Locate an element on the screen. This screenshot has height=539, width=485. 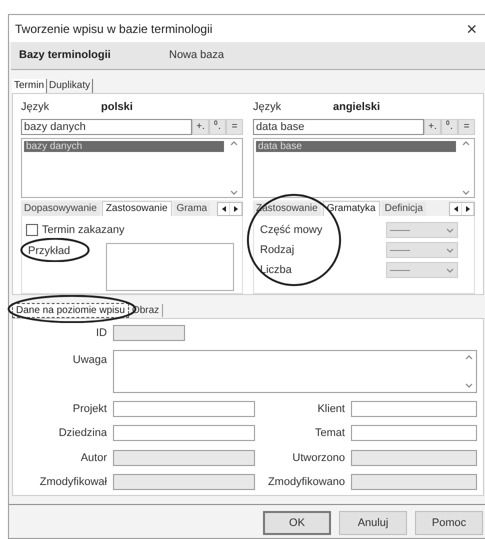
field-label: ID is located at coordinates (101, 333).